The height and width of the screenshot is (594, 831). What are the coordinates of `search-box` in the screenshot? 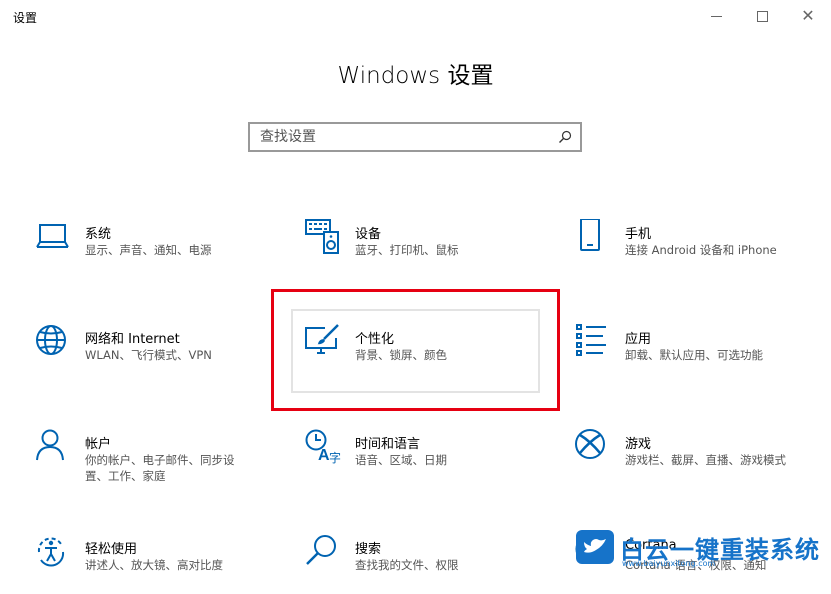 It's located at (415, 137).